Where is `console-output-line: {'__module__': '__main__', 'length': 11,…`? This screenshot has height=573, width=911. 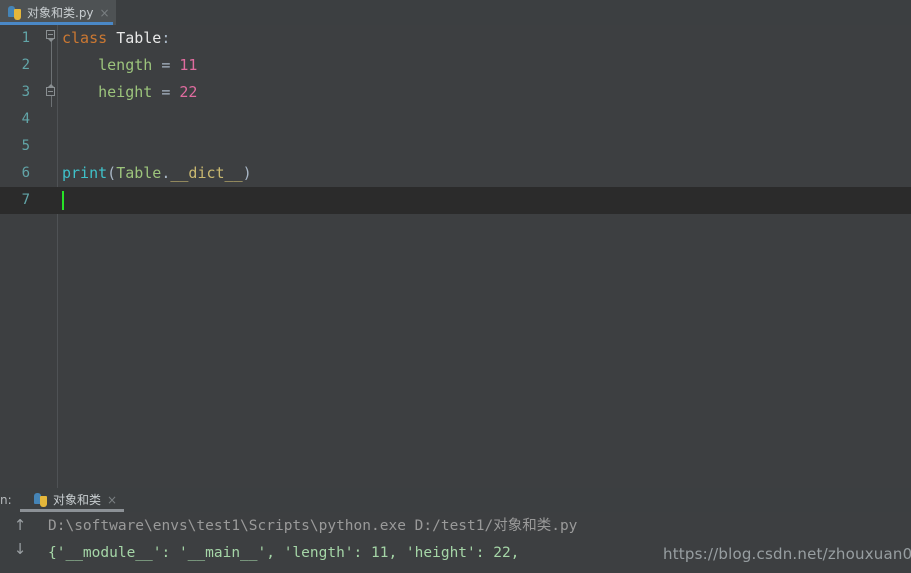
console-output-line: {'__module__': '__main__', 'length': 11,… is located at coordinates (288, 553).